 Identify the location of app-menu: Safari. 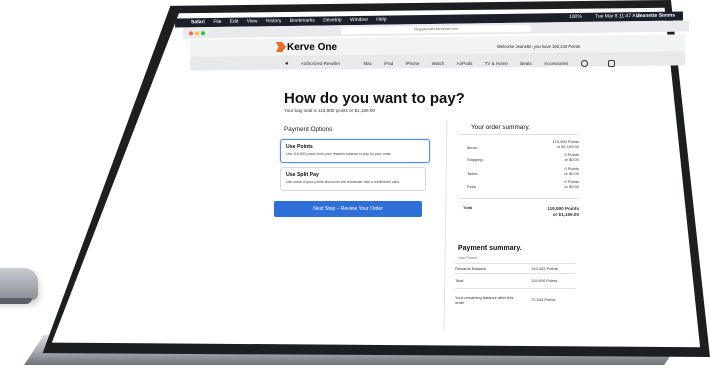
(198, 22).